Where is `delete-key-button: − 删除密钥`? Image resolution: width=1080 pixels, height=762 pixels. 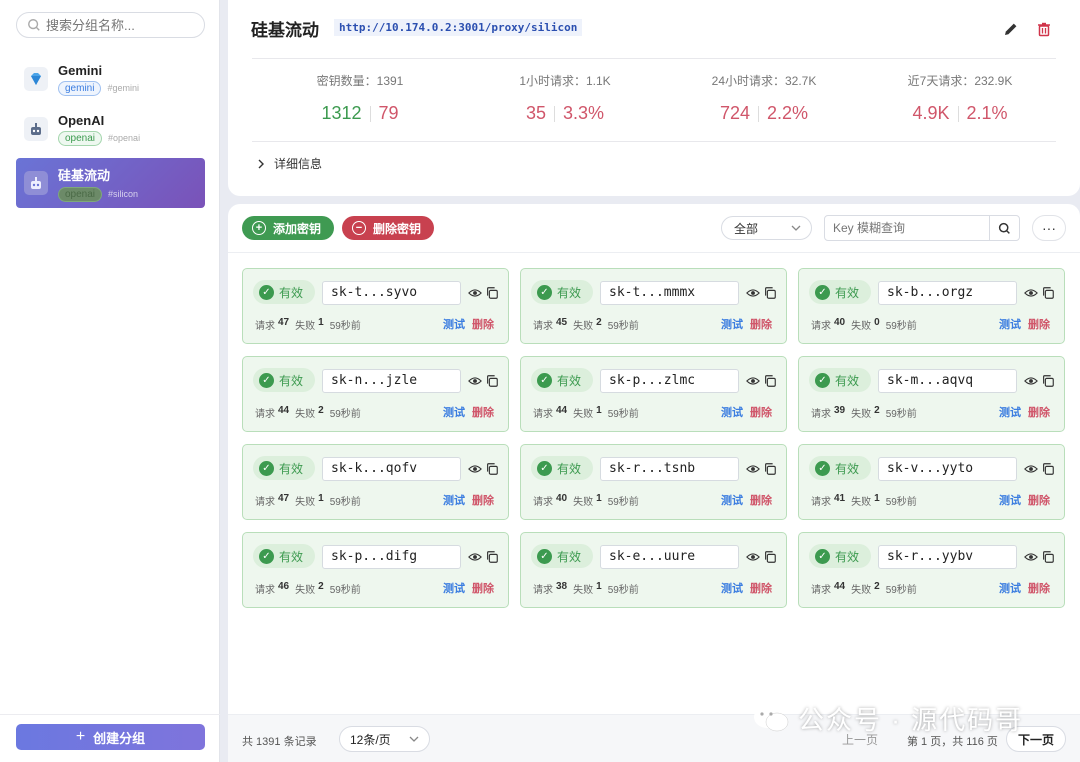 delete-key-button: − 删除密钥 is located at coordinates (388, 228).